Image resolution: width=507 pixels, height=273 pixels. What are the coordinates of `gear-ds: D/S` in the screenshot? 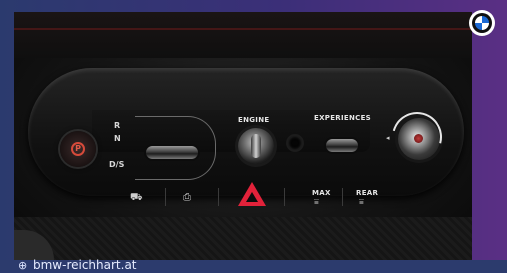 It's located at (117, 164).